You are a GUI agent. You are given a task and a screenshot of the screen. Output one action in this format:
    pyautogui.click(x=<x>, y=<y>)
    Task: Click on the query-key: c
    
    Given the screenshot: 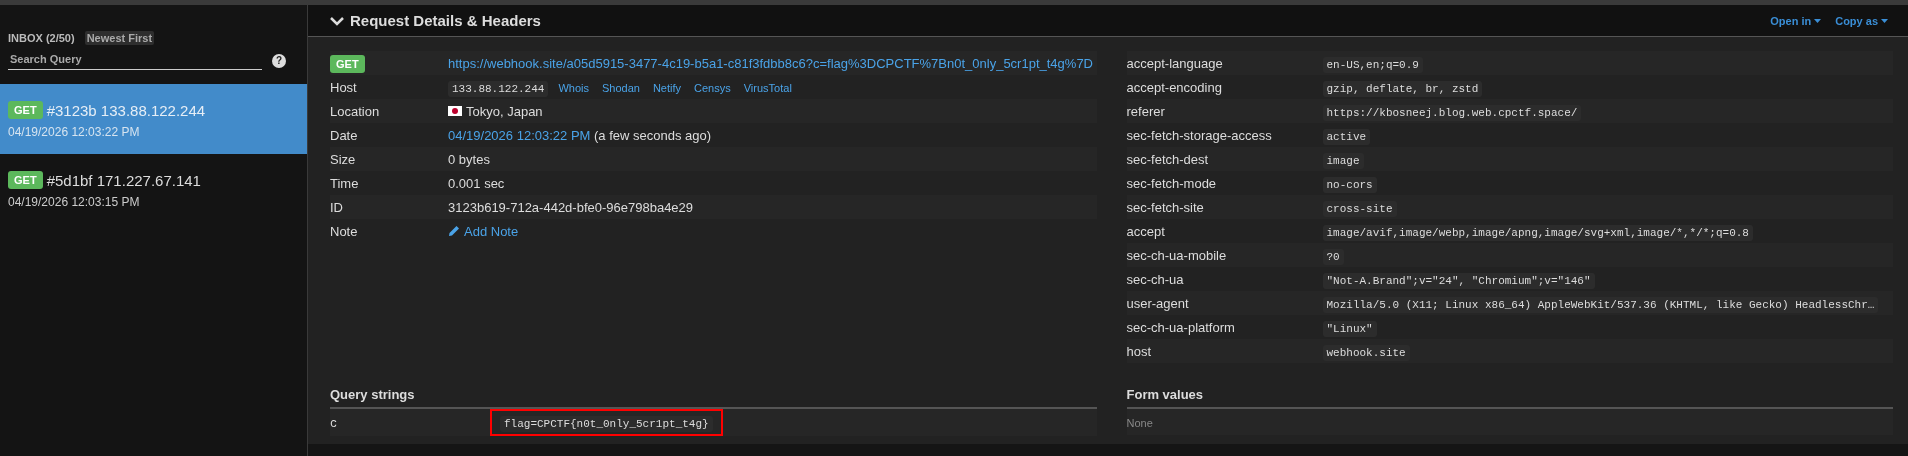 What is the action you would take?
    pyautogui.click(x=334, y=423)
    